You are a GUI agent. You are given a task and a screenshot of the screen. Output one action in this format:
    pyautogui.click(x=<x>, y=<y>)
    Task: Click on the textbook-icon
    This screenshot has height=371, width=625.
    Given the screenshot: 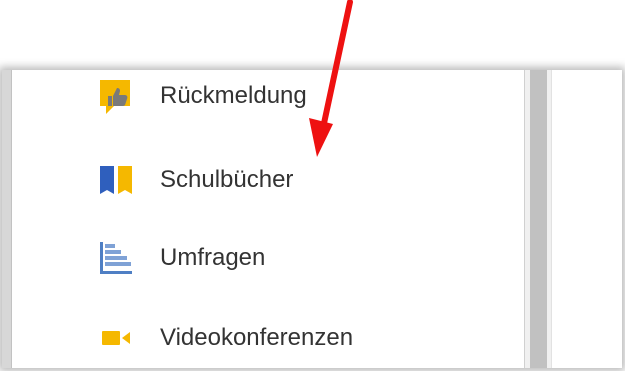 What is the action you would take?
    pyautogui.click(x=116, y=180)
    